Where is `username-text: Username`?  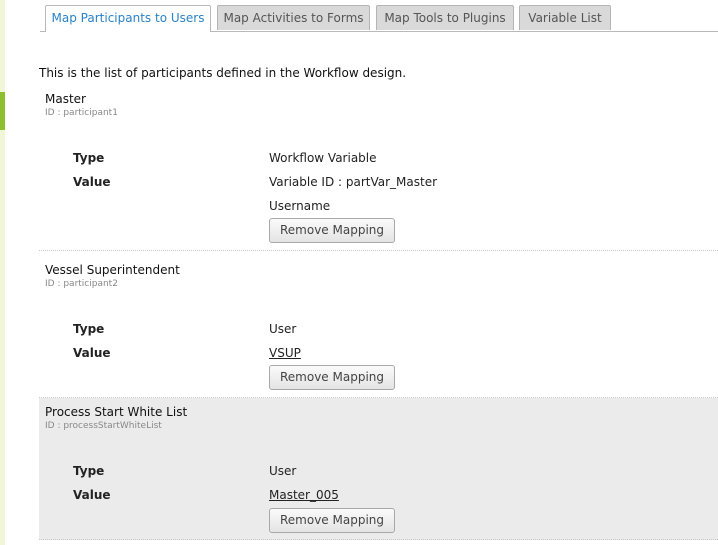
username-text: Username is located at coordinates (300, 206).